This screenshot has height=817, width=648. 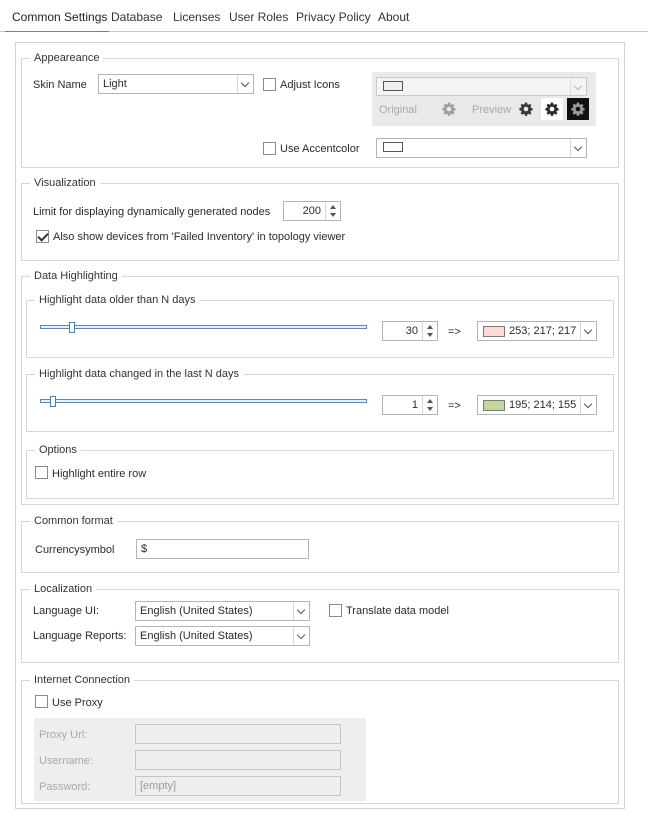 I want to click on localization-legend: Localization, so click(x=63, y=589).